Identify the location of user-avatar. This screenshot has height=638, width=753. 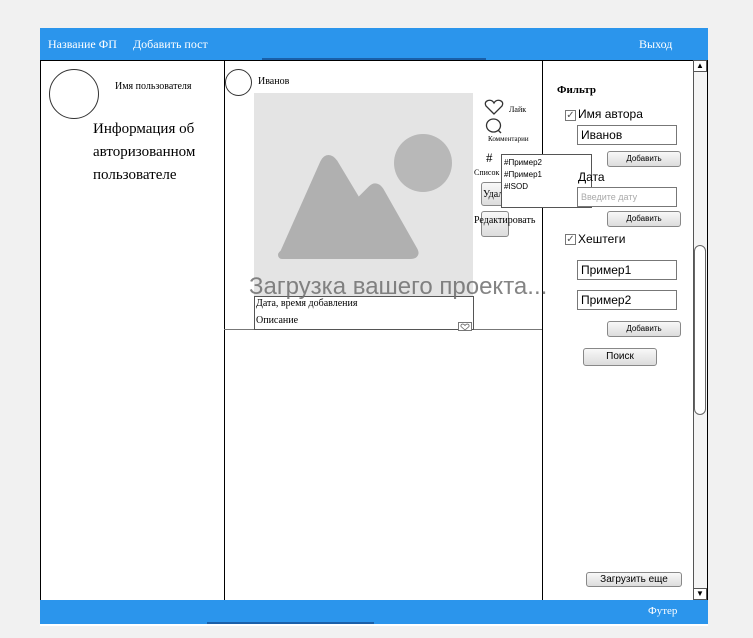
(74, 94).